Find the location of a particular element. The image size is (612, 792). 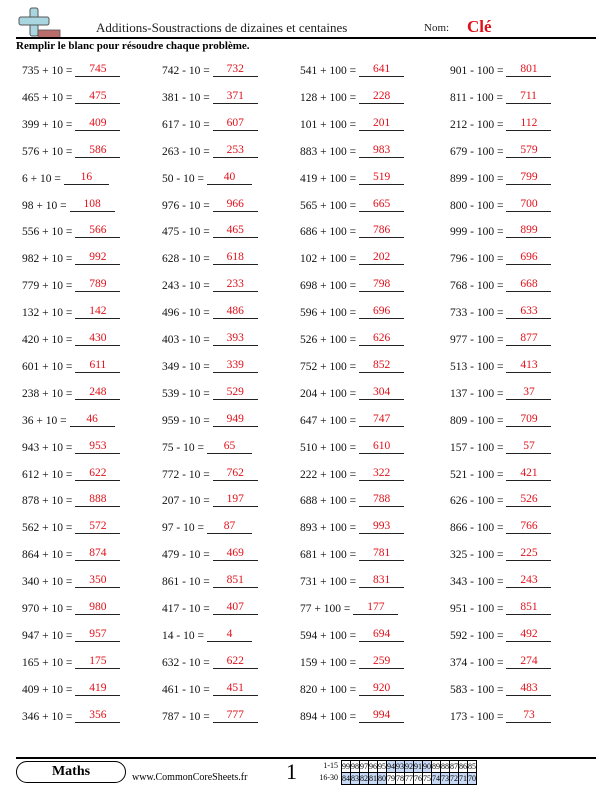

answer-blank: 492 is located at coordinates (529, 634).